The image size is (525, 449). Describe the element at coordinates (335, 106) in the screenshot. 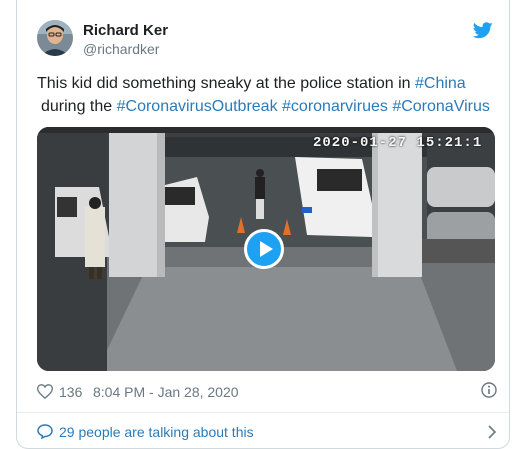

I see `hashtag-coronarvirues: #coronarvirues` at that location.